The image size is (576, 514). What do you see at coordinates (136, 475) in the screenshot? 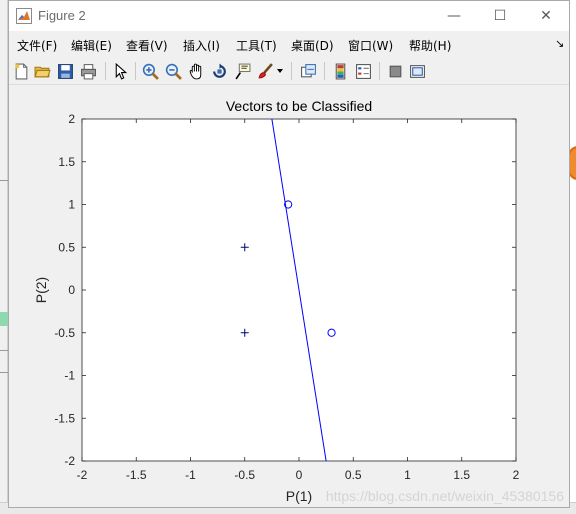
I see `x-tick-label: -1.5` at bounding box center [136, 475].